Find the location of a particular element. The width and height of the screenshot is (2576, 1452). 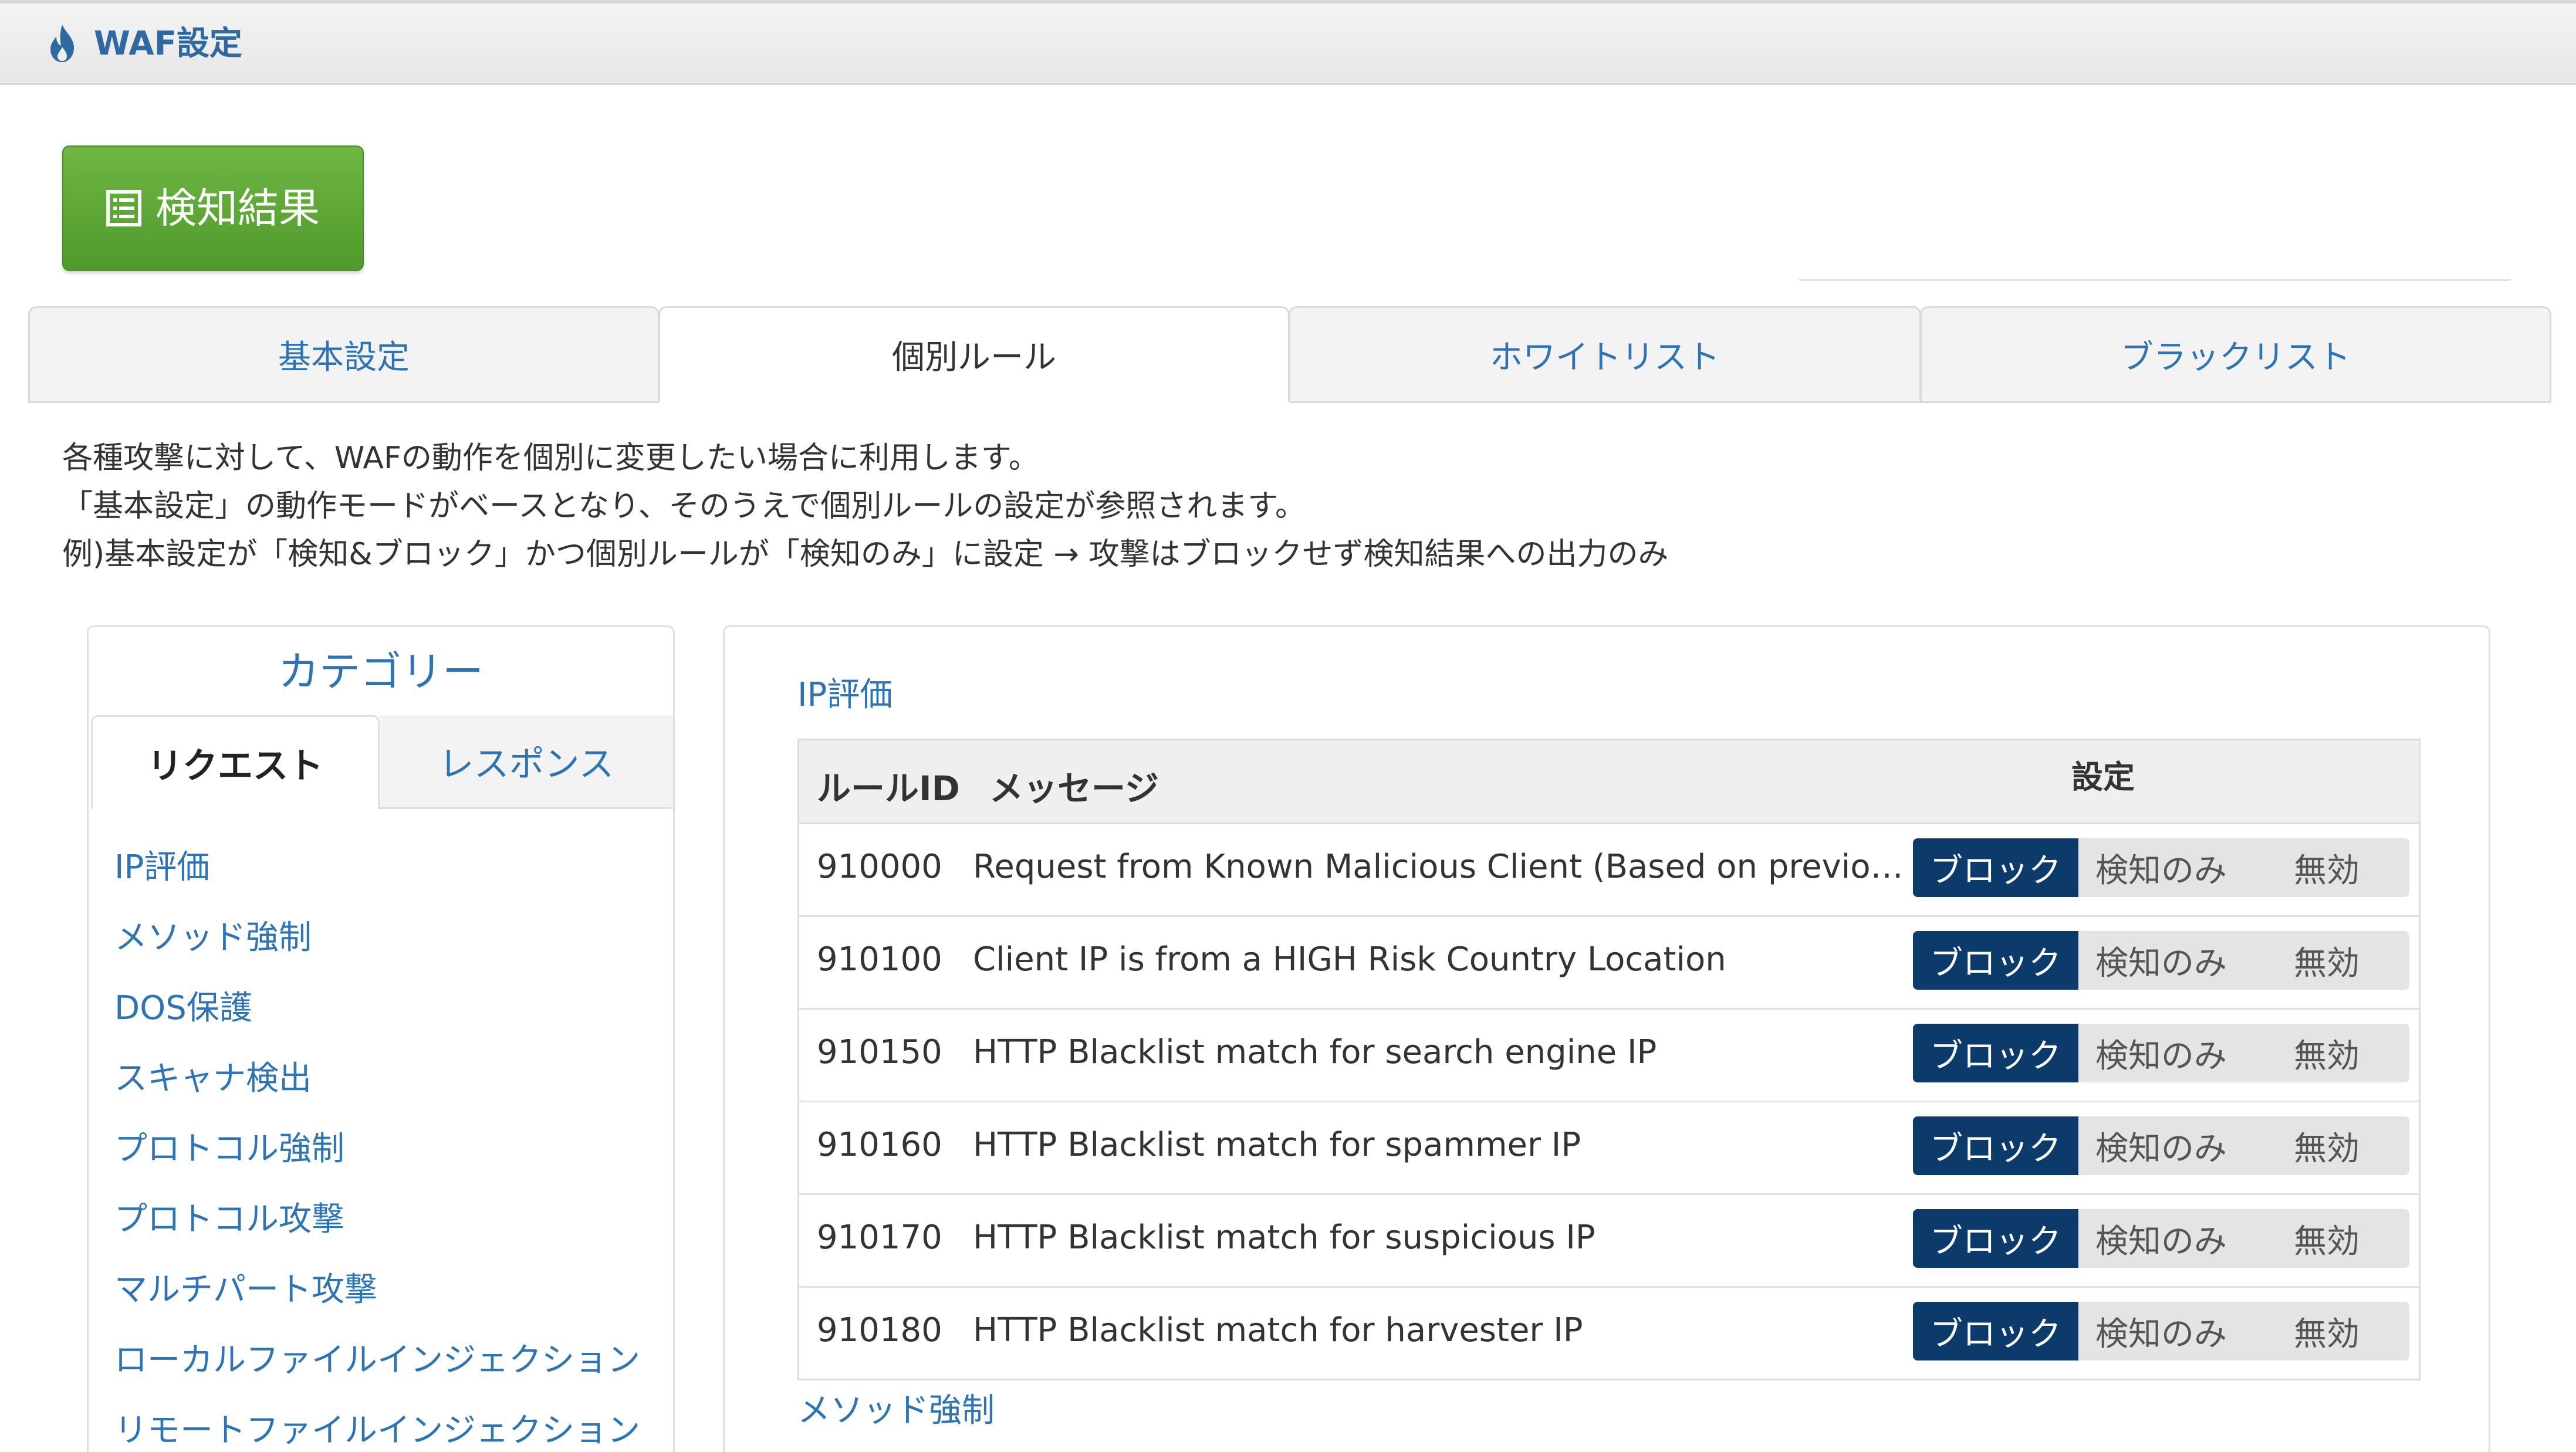

document-list-icon is located at coordinates (123, 208).